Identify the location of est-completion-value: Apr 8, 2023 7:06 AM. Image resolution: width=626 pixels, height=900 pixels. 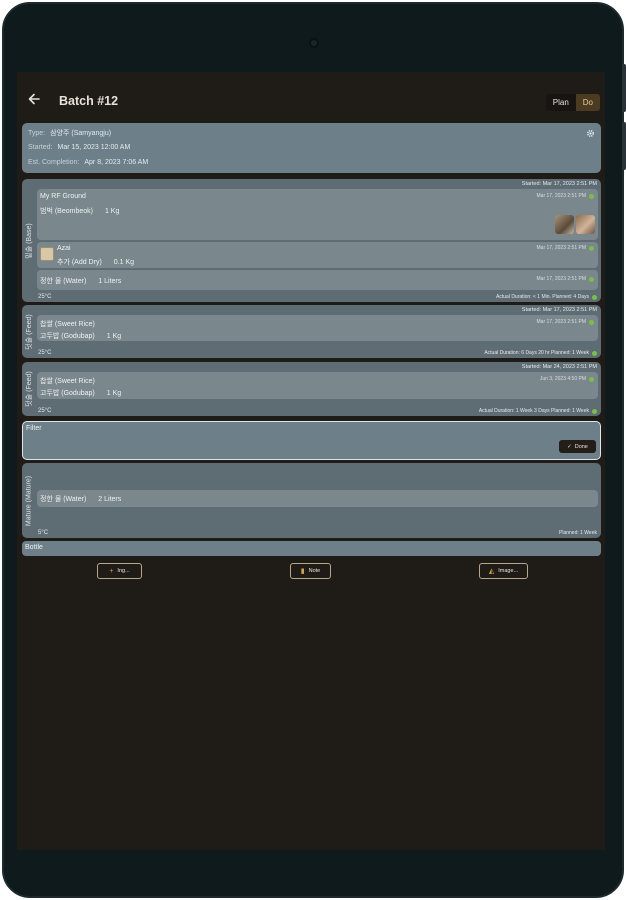
(116, 162).